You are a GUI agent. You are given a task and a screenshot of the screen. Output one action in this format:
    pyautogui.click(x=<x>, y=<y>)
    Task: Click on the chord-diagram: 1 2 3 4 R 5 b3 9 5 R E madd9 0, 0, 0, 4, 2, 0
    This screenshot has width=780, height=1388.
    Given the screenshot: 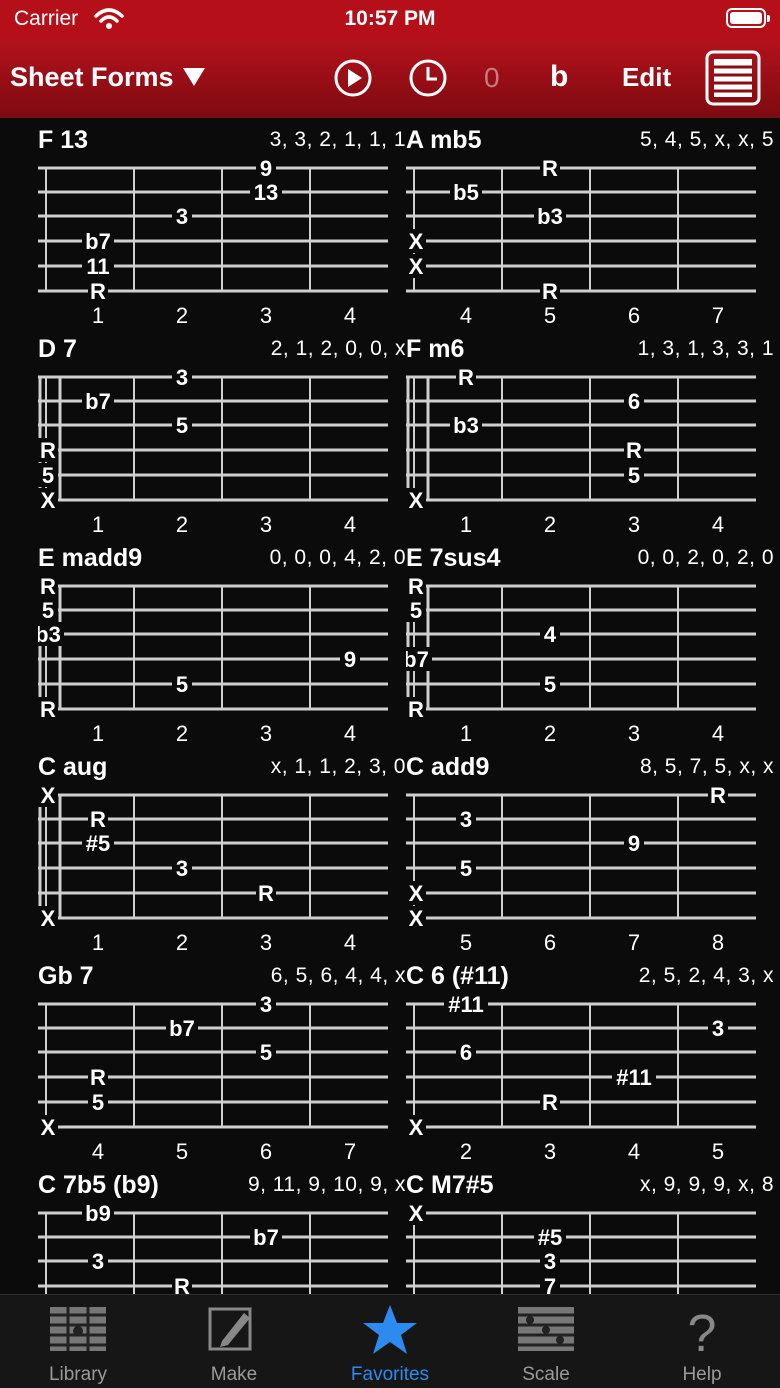 What is the action you would take?
    pyautogui.click(x=223, y=640)
    